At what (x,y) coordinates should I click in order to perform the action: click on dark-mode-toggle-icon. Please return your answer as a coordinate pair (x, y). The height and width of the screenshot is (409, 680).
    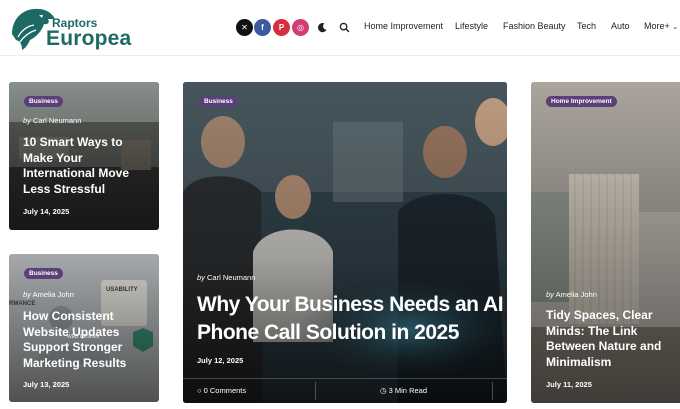
    Looking at the image, I should click on (322, 27).